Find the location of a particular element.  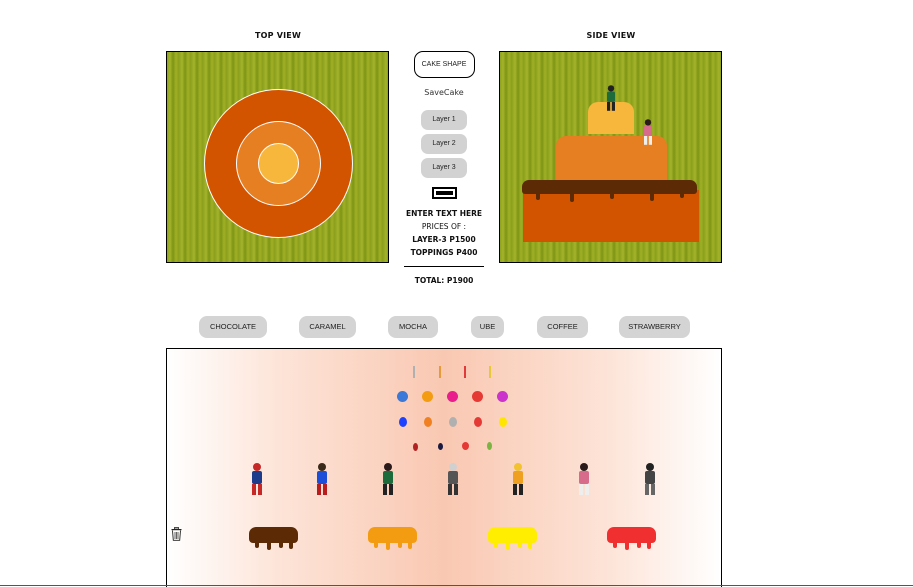

side-view-title: SIDE VIEW is located at coordinates (611, 35).